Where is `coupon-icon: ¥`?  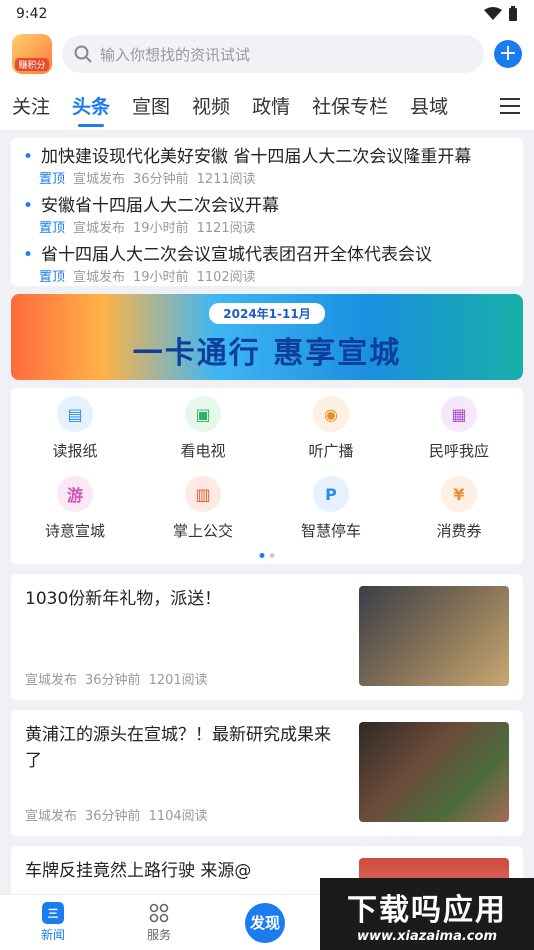
coupon-icon: ¥ is located at coordinates (459, 494).